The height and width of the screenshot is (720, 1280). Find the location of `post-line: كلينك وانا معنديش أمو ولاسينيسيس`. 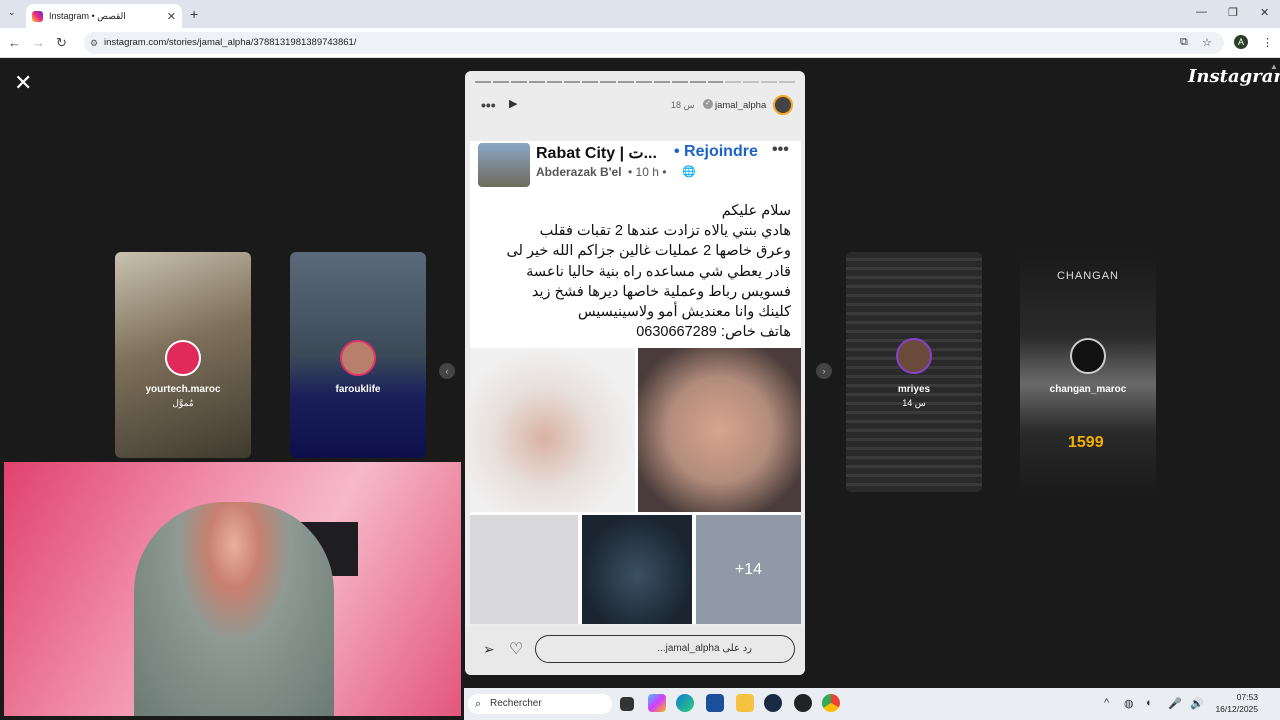

post-line: كلينك وانا معنديش أمو ولاسينيسيس is located at coordinates (684, 312).